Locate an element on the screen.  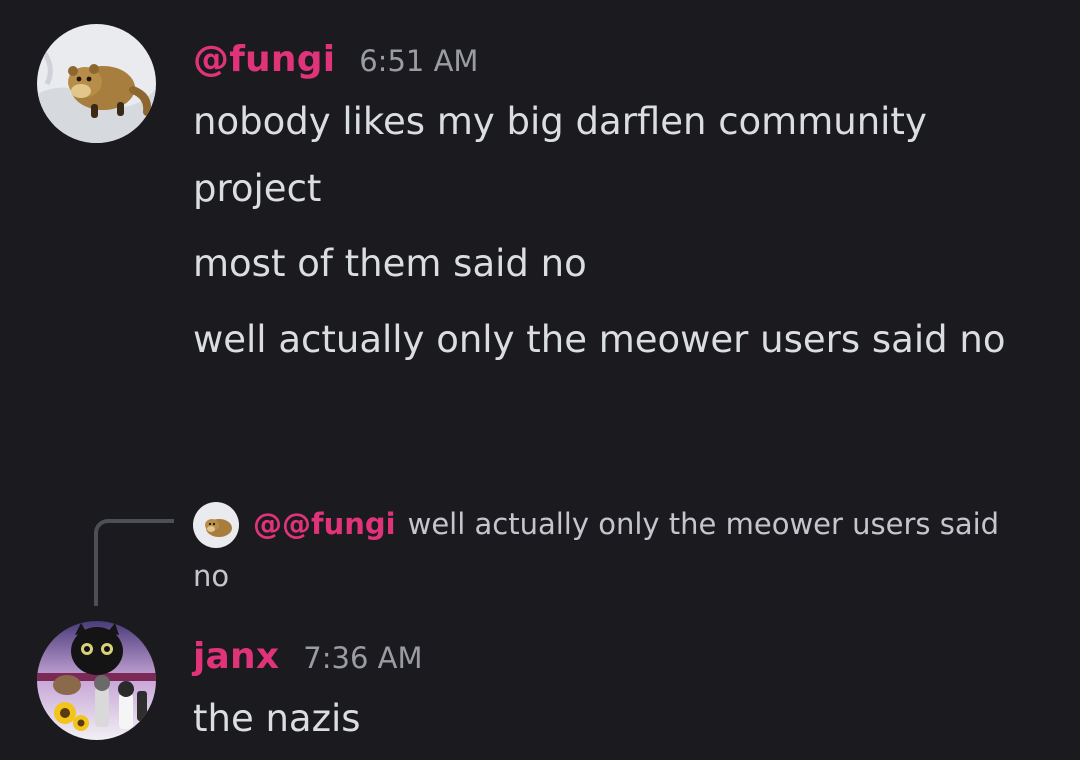
message-header: janx 7:36 AM is located at coordinates (308, 657).